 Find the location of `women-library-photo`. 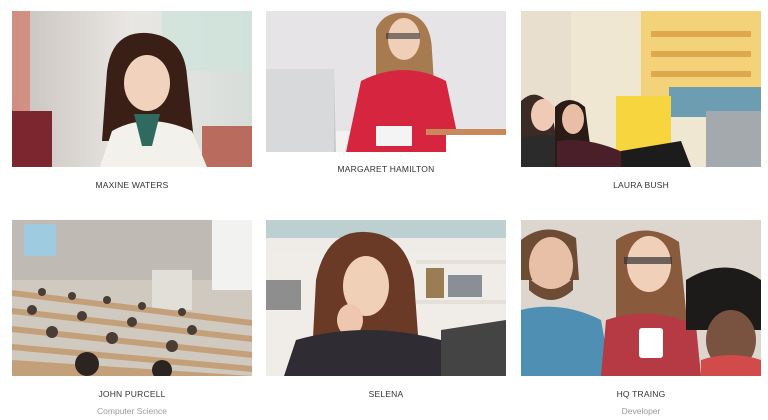

women-library-photo is located at coordinates (641, 89).